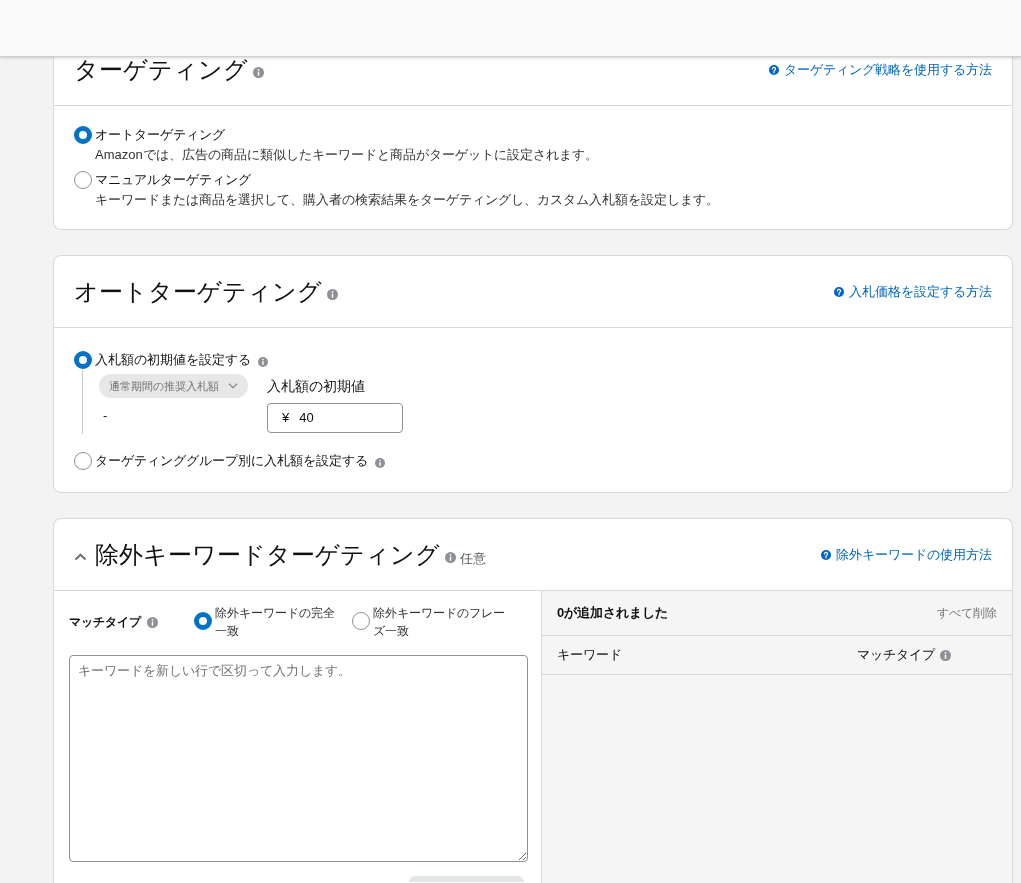 The image size is (1021, 883). I want to click on option-label: 除外キーワードのフレーズ一致, so click(439, 622).